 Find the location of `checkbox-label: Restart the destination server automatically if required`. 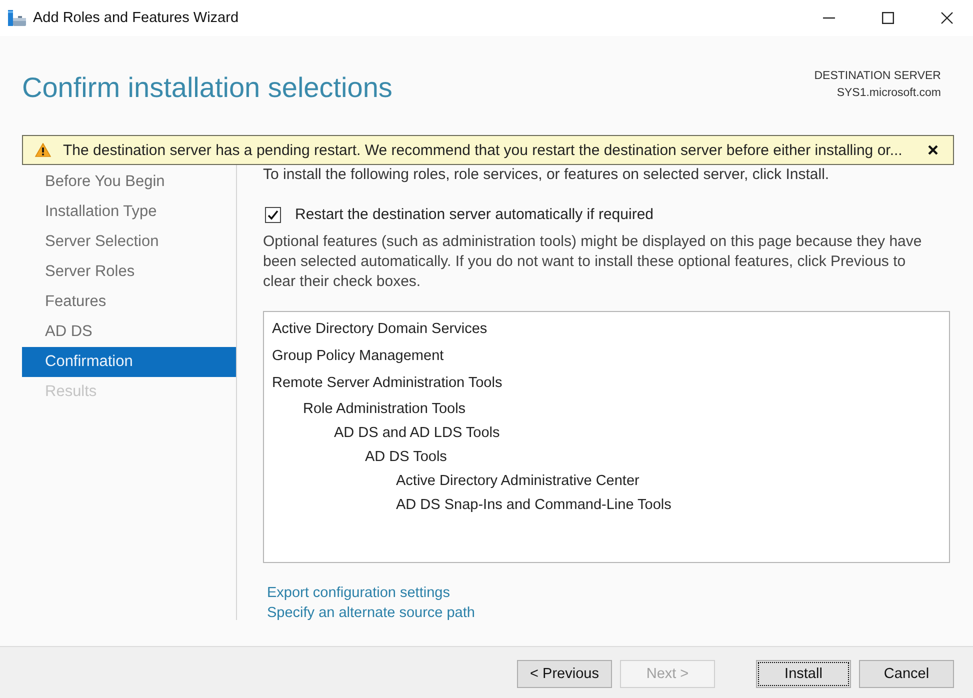

checkbox-label: Restart the destination server automatically if required is located at coordinates (474, 214).